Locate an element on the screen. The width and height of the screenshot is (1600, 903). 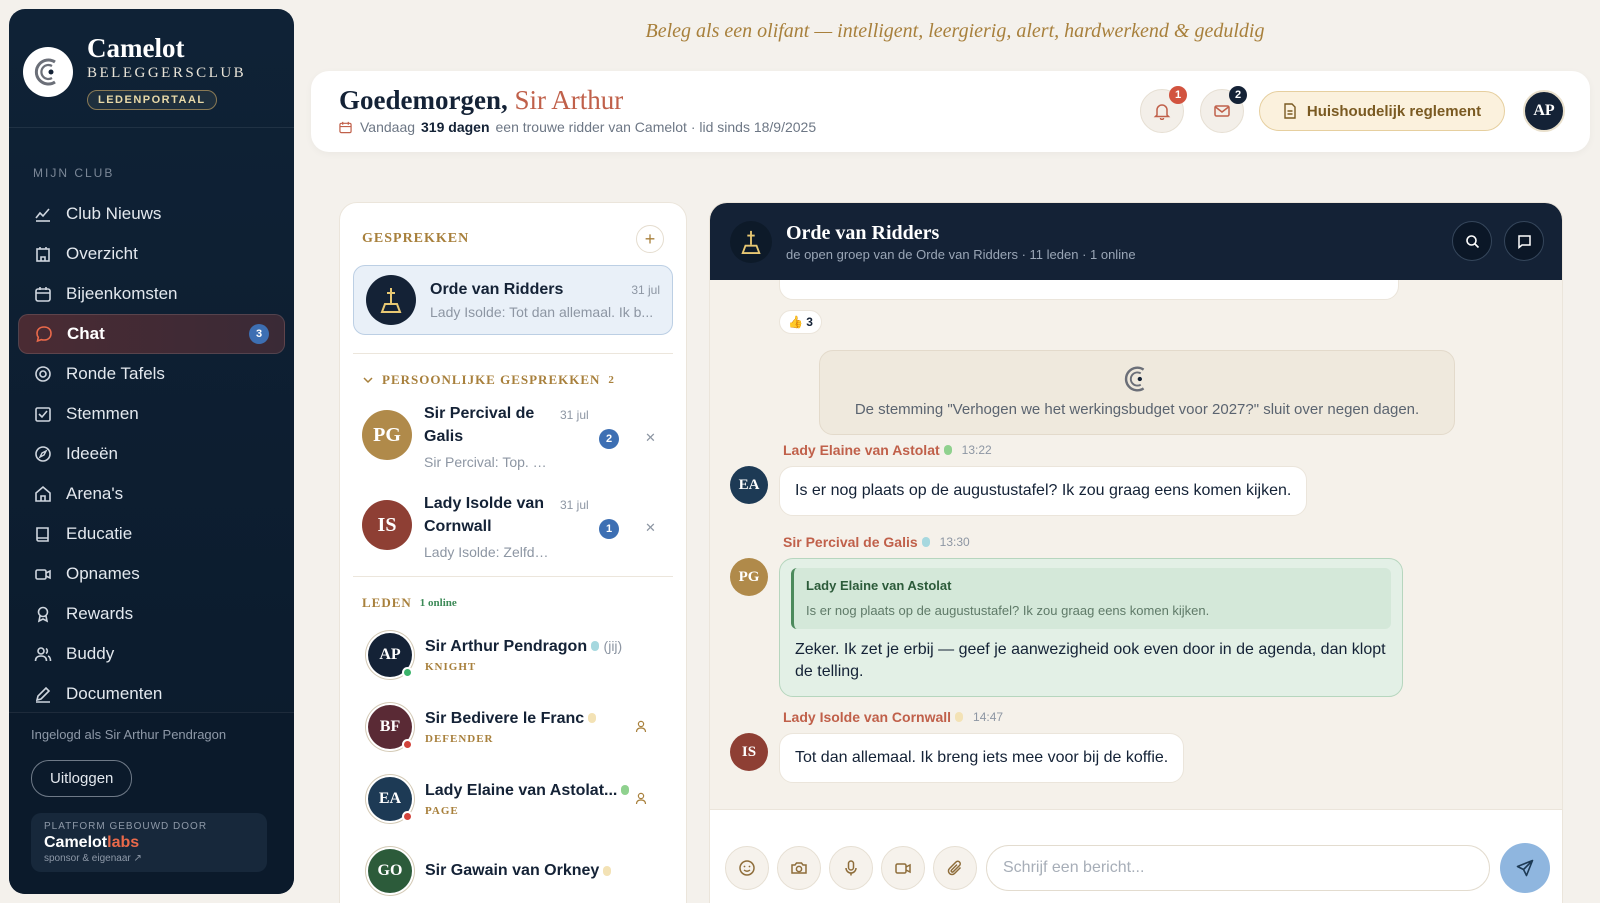
sidebar-item-bijeenkomsten: Bijeenkomsten is located at coordinates (151, 294).